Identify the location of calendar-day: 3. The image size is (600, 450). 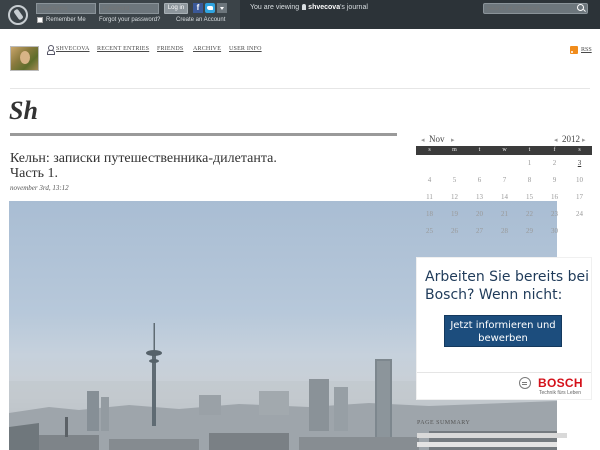
(579, 163).